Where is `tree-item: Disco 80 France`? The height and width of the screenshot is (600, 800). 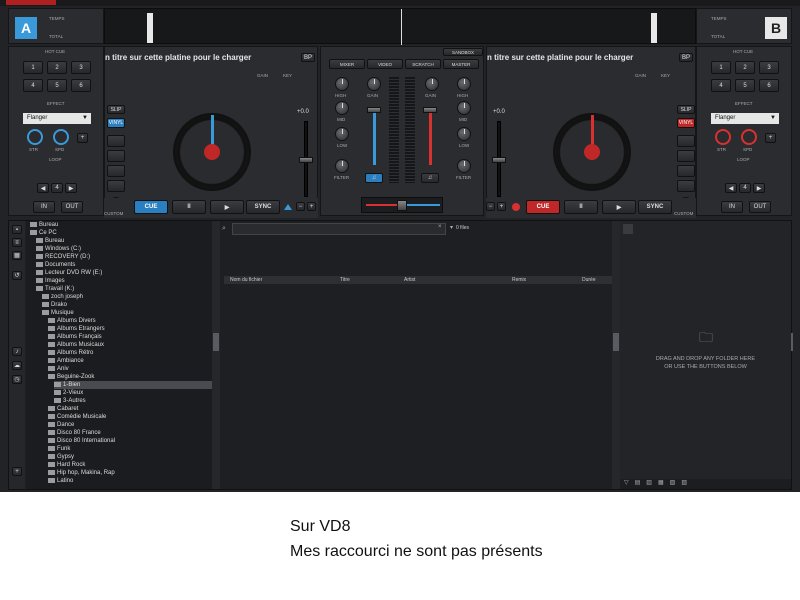
tree-item: Disco 80 France is located at coordinates (130, 433).